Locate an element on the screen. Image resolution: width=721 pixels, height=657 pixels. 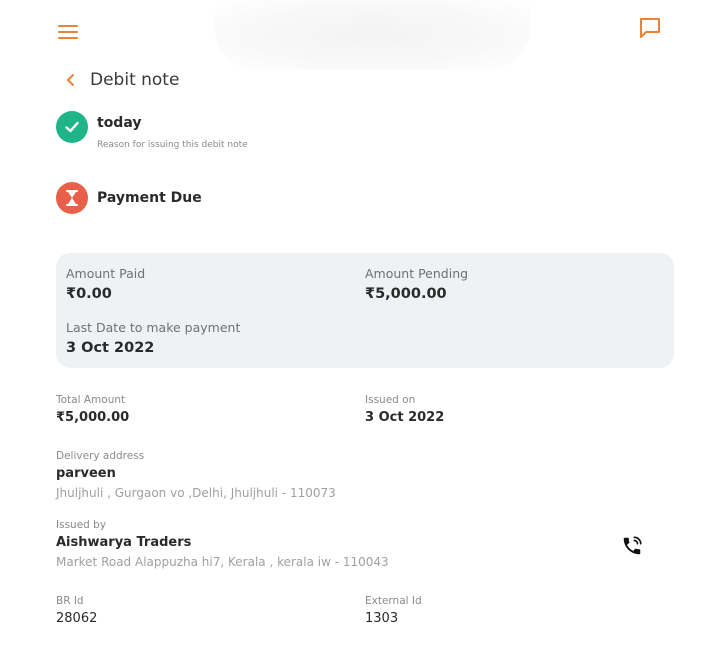
page-header: Debit note is located at coordinates (122, 80).